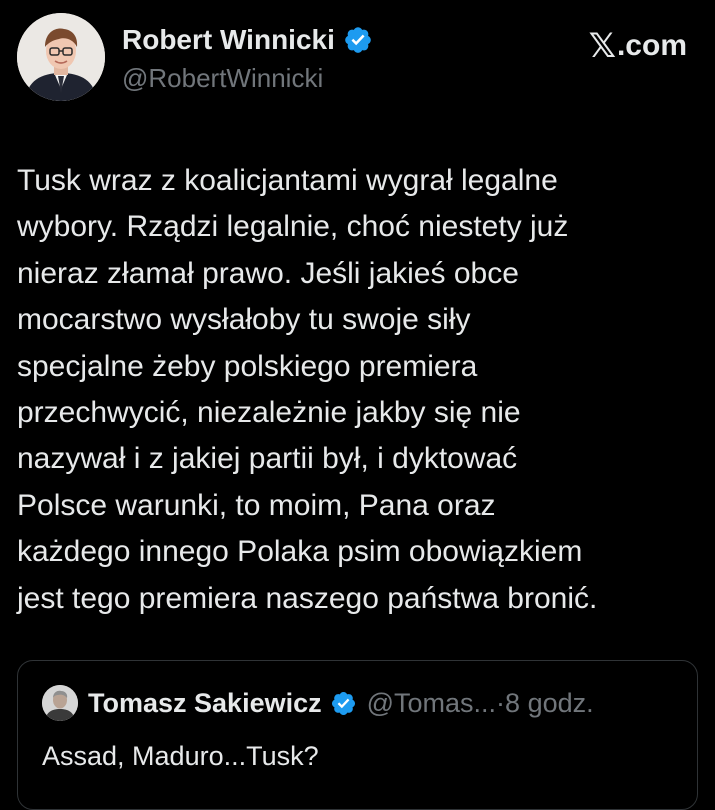 This screenshot has width=715, height=810. What do you see at coordinates (205, 703) in the screenshot?
I see `quoted-author-name: Tomasz Sakiewicz` at bounding box center [205, 703].